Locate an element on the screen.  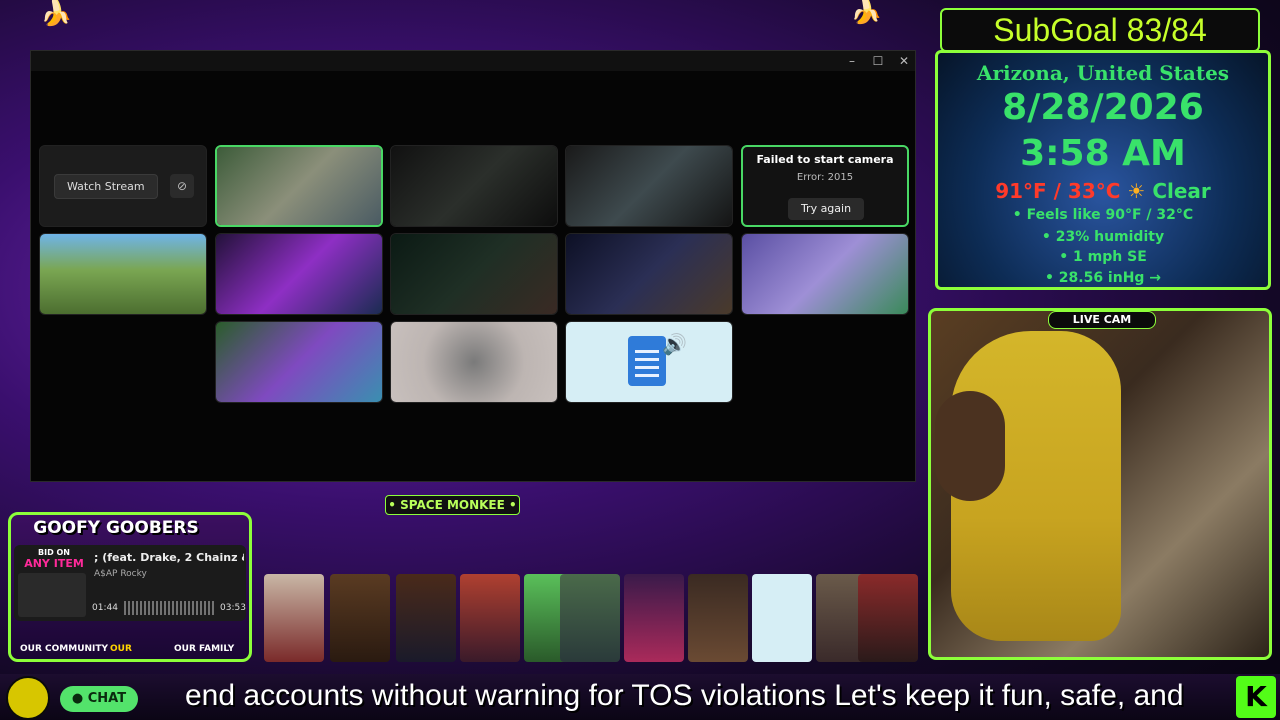
chat-button: ● CHAT is located at coordinates (99, 699).